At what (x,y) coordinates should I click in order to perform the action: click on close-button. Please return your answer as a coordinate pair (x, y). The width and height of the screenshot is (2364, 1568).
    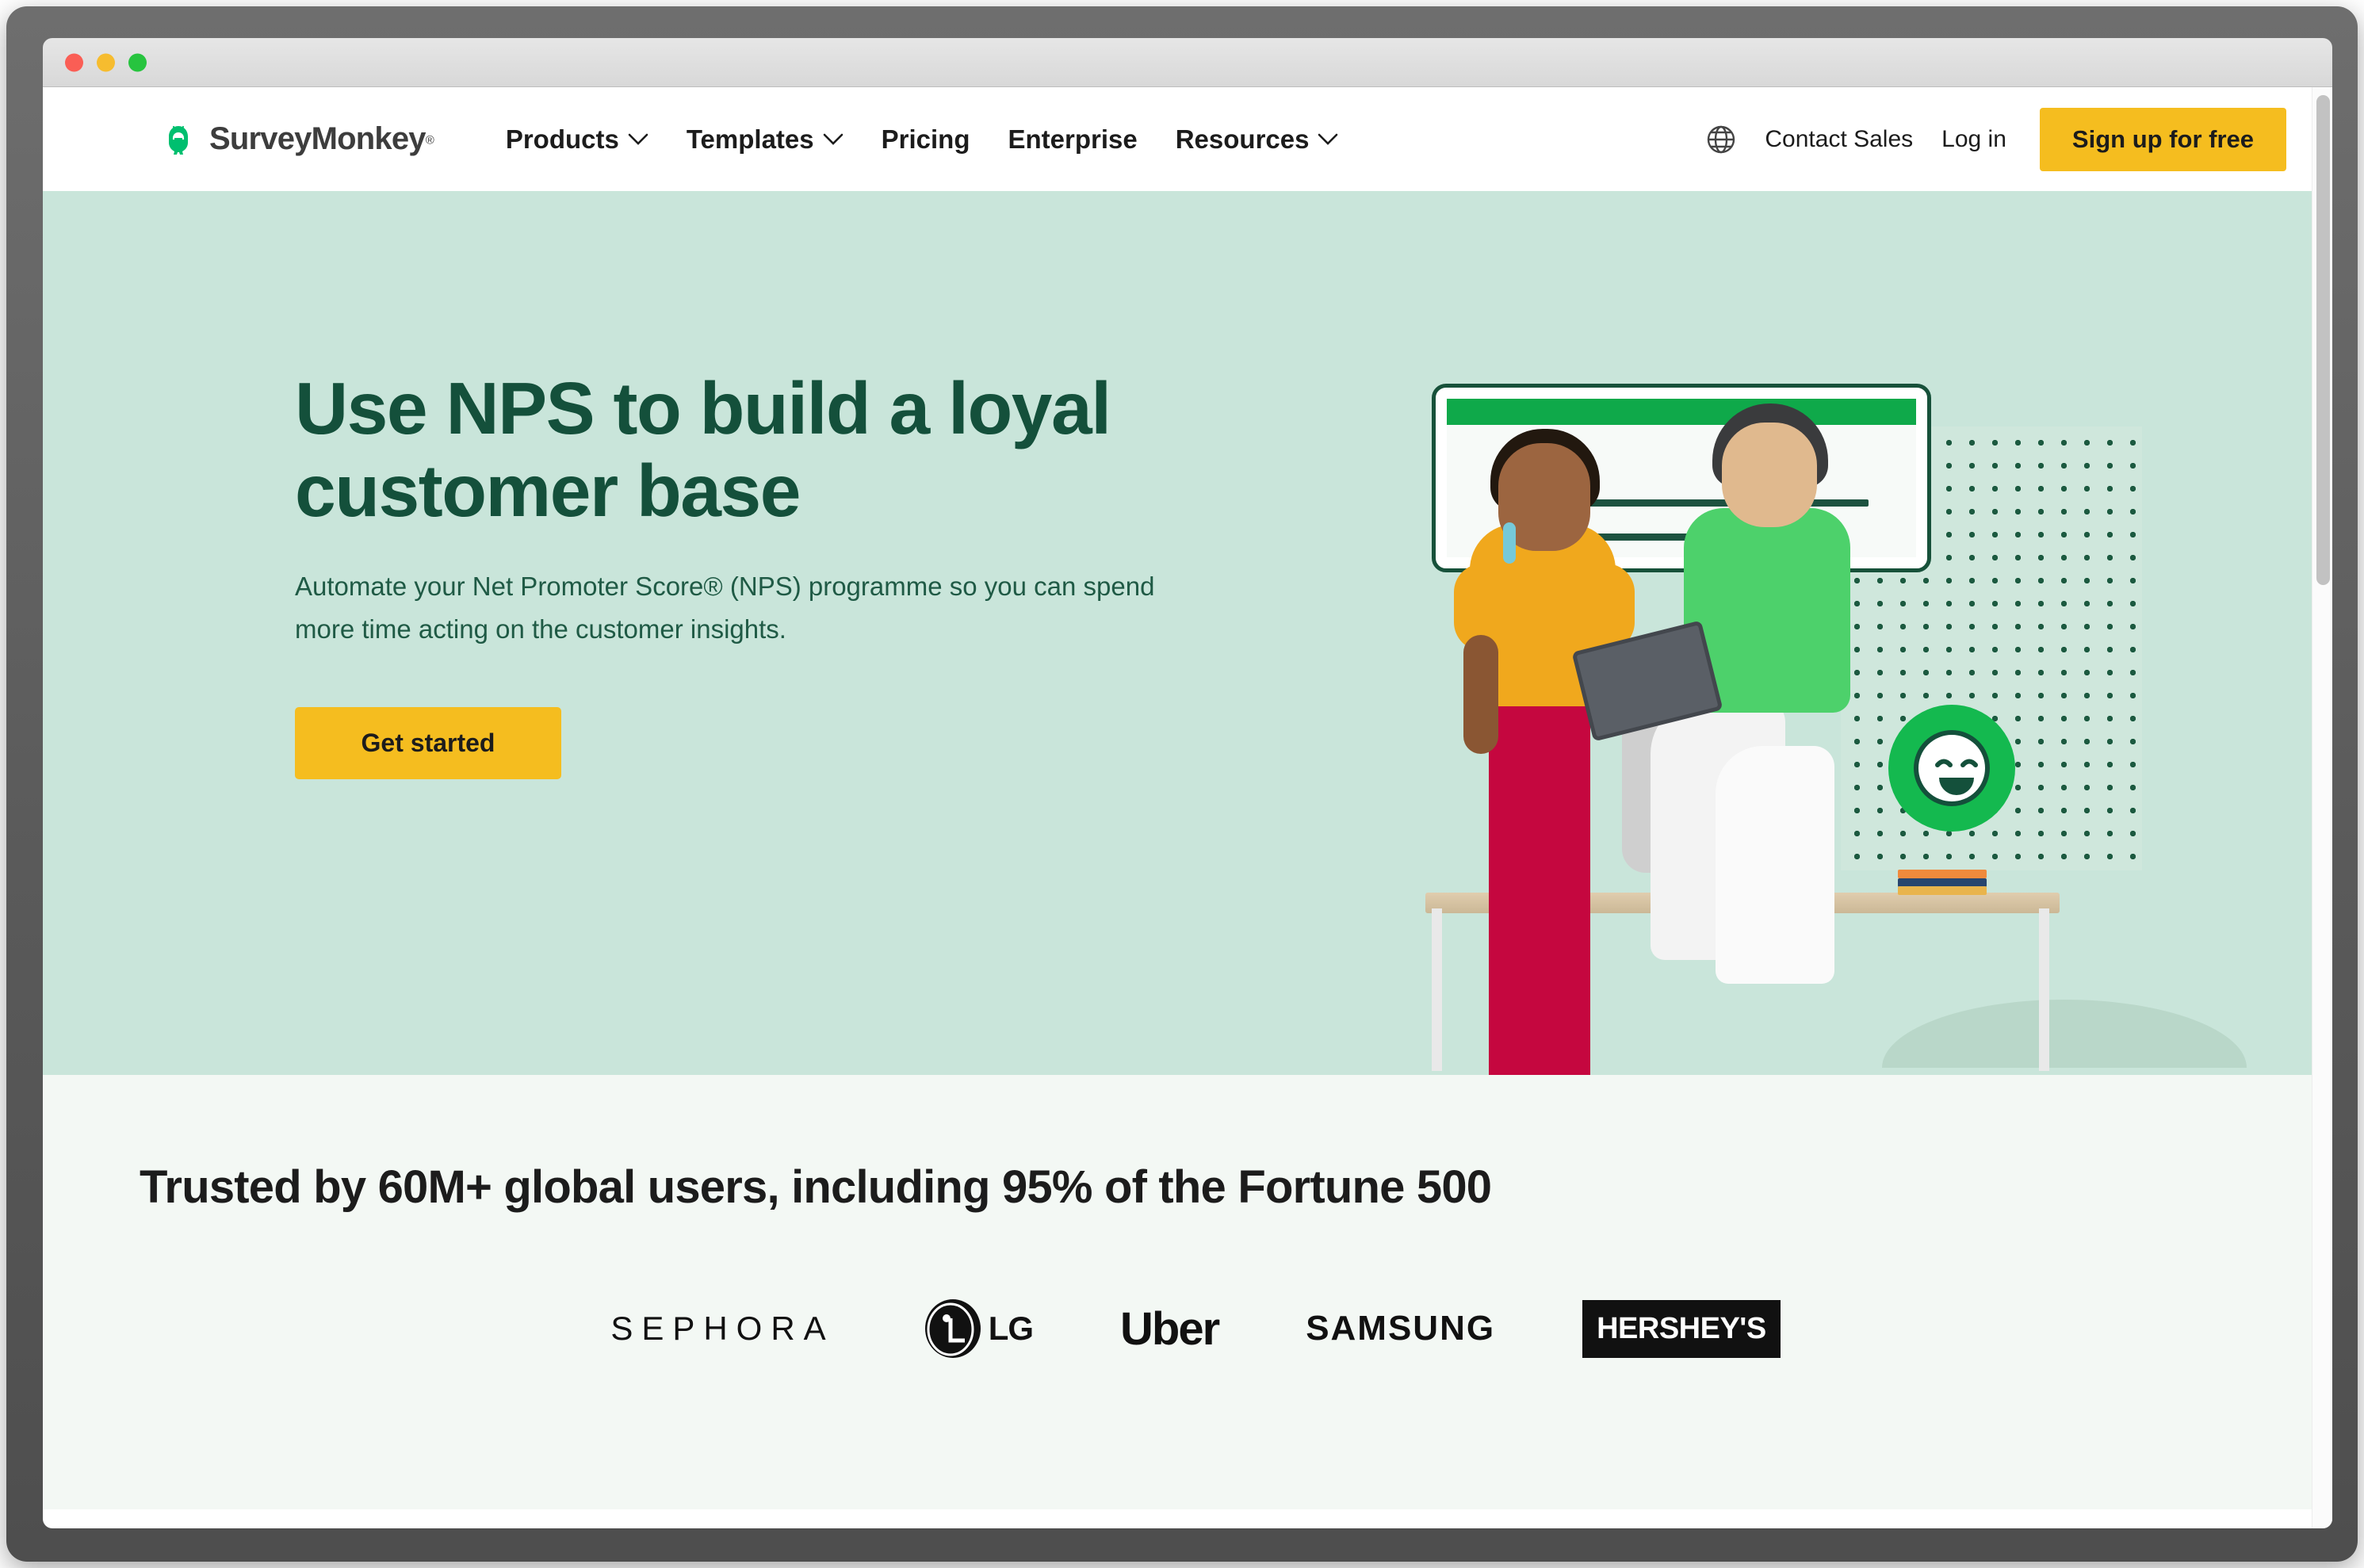
    Looking at the image, I should click on (74, 62).